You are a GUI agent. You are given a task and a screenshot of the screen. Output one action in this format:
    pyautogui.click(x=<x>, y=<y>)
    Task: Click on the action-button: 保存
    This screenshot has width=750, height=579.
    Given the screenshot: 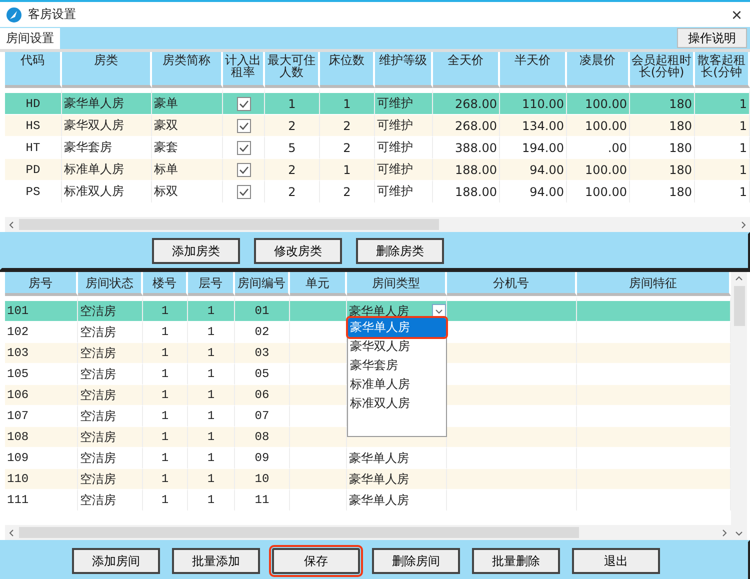 What is the action you would take?
    pyautogui.click(x=316, y=561)
    